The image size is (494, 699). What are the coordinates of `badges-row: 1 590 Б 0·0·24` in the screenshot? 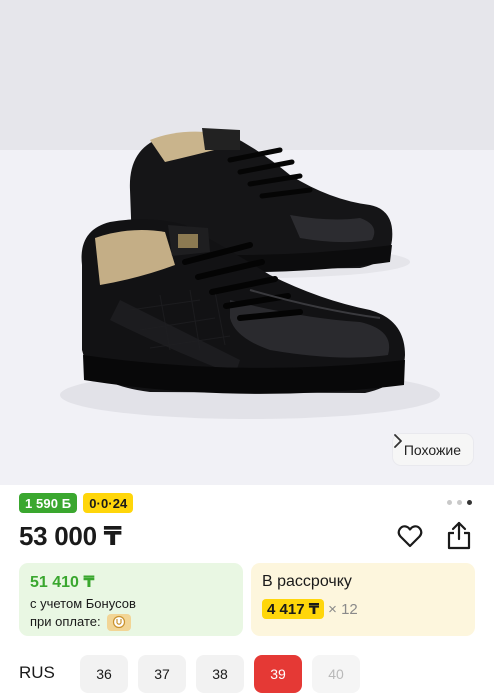 It's located at (76, 503).